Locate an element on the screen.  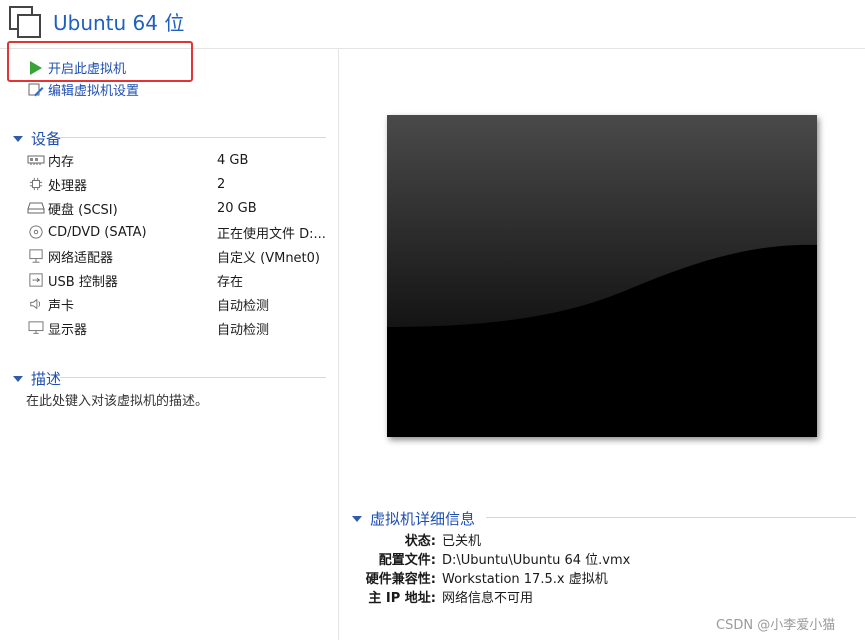
vm-icon is located at coordinates (25, 22).